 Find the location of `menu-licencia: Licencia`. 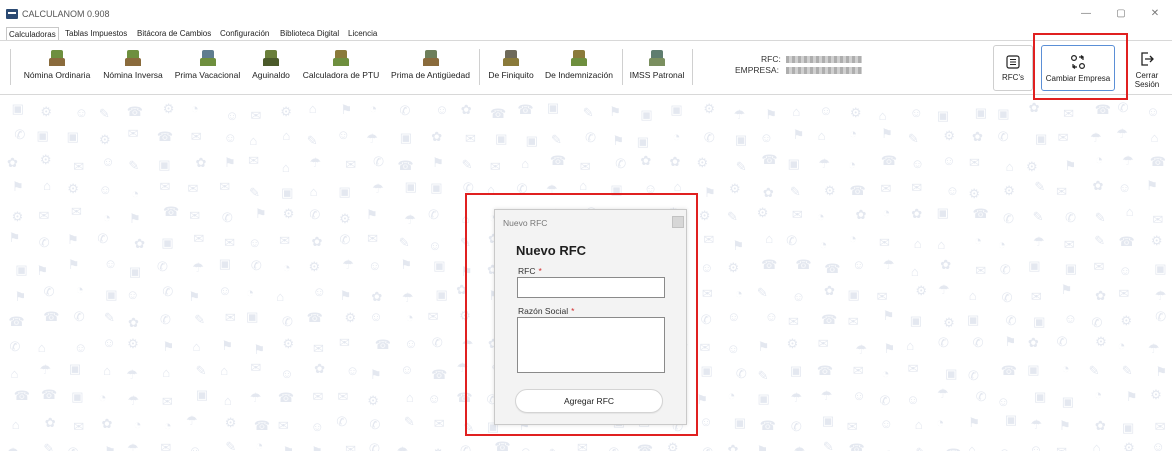

menu-licencia: Licencia is located at coordinates (362, 33).